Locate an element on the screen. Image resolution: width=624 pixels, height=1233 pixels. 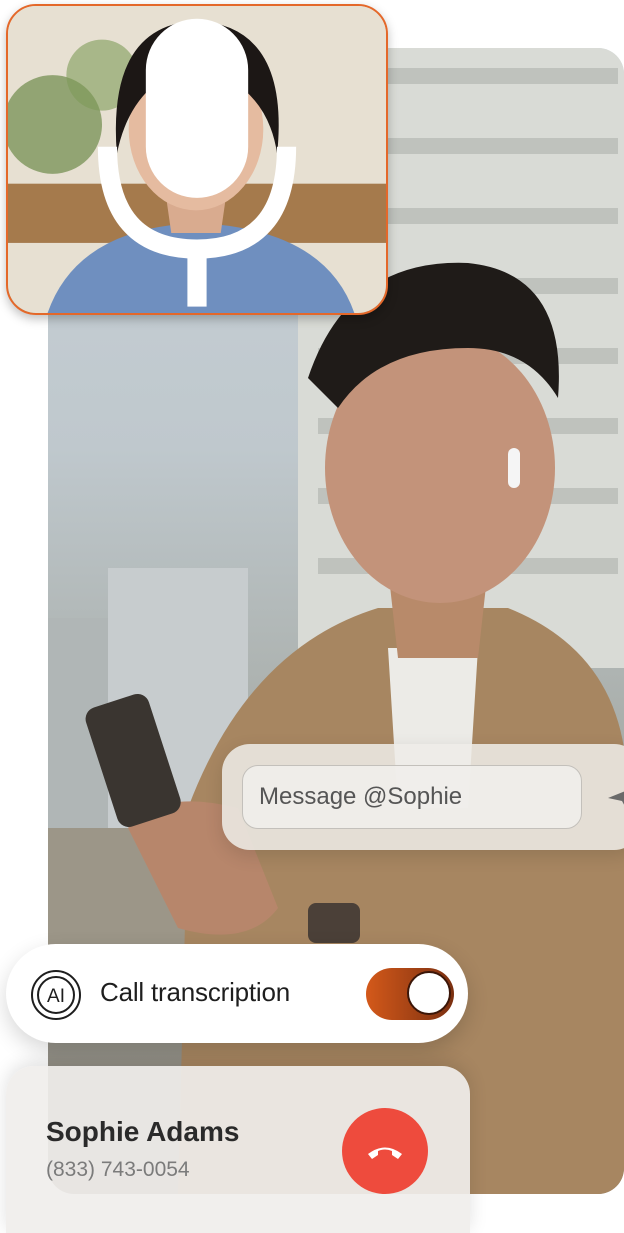
message-input: Message @Sophie is located at coordinates (412, 797).